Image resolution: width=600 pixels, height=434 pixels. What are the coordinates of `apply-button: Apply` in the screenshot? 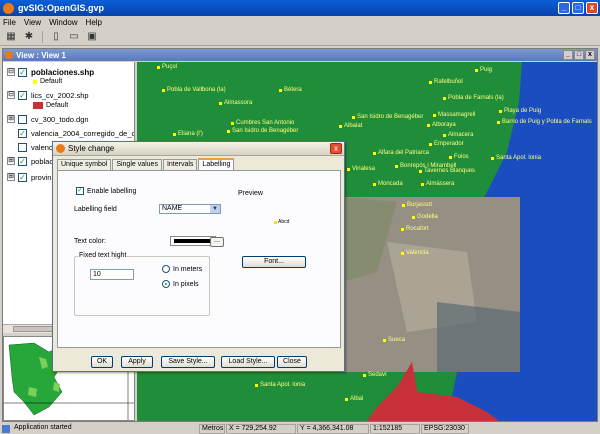 It's located at (137, 362).